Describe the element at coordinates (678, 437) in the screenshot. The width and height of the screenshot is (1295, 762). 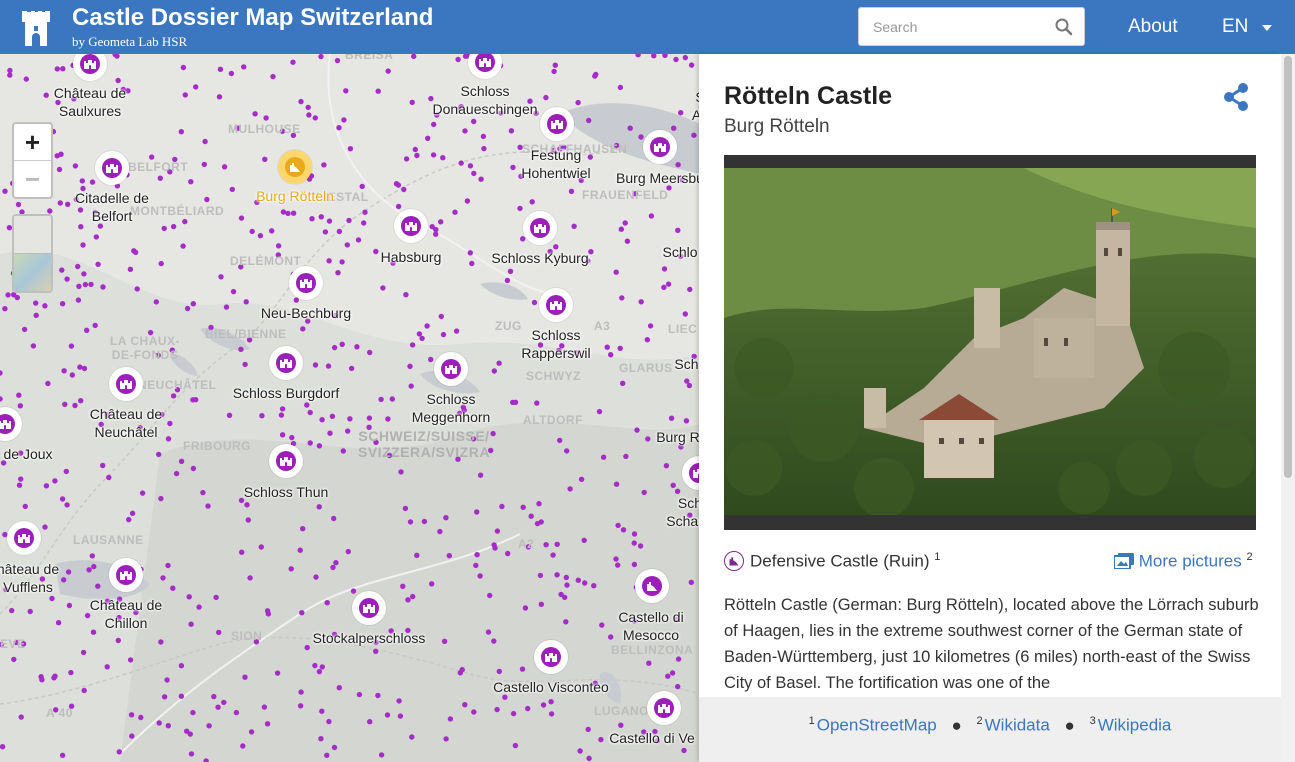
I see `castle-burg-r-right-label: Burg R` at that location.